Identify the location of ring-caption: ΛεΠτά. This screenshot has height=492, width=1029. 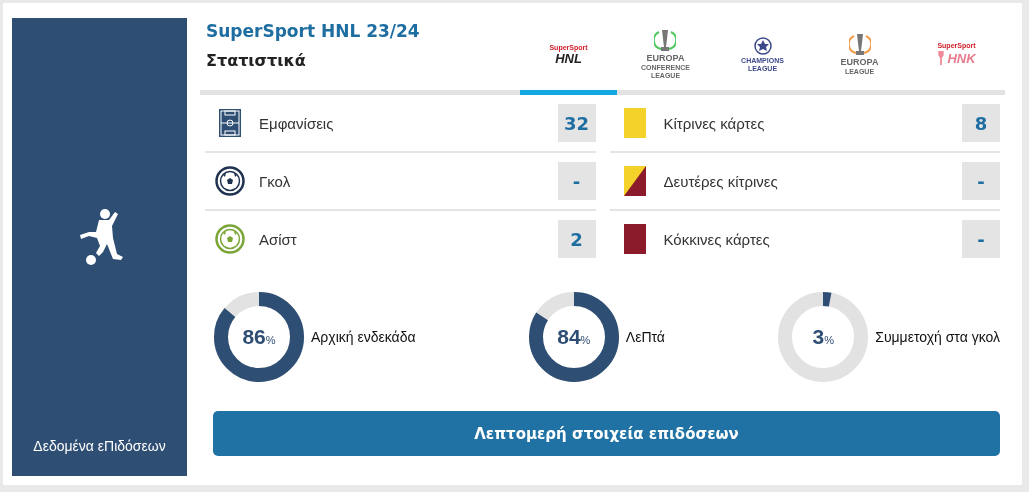
(645, 337).